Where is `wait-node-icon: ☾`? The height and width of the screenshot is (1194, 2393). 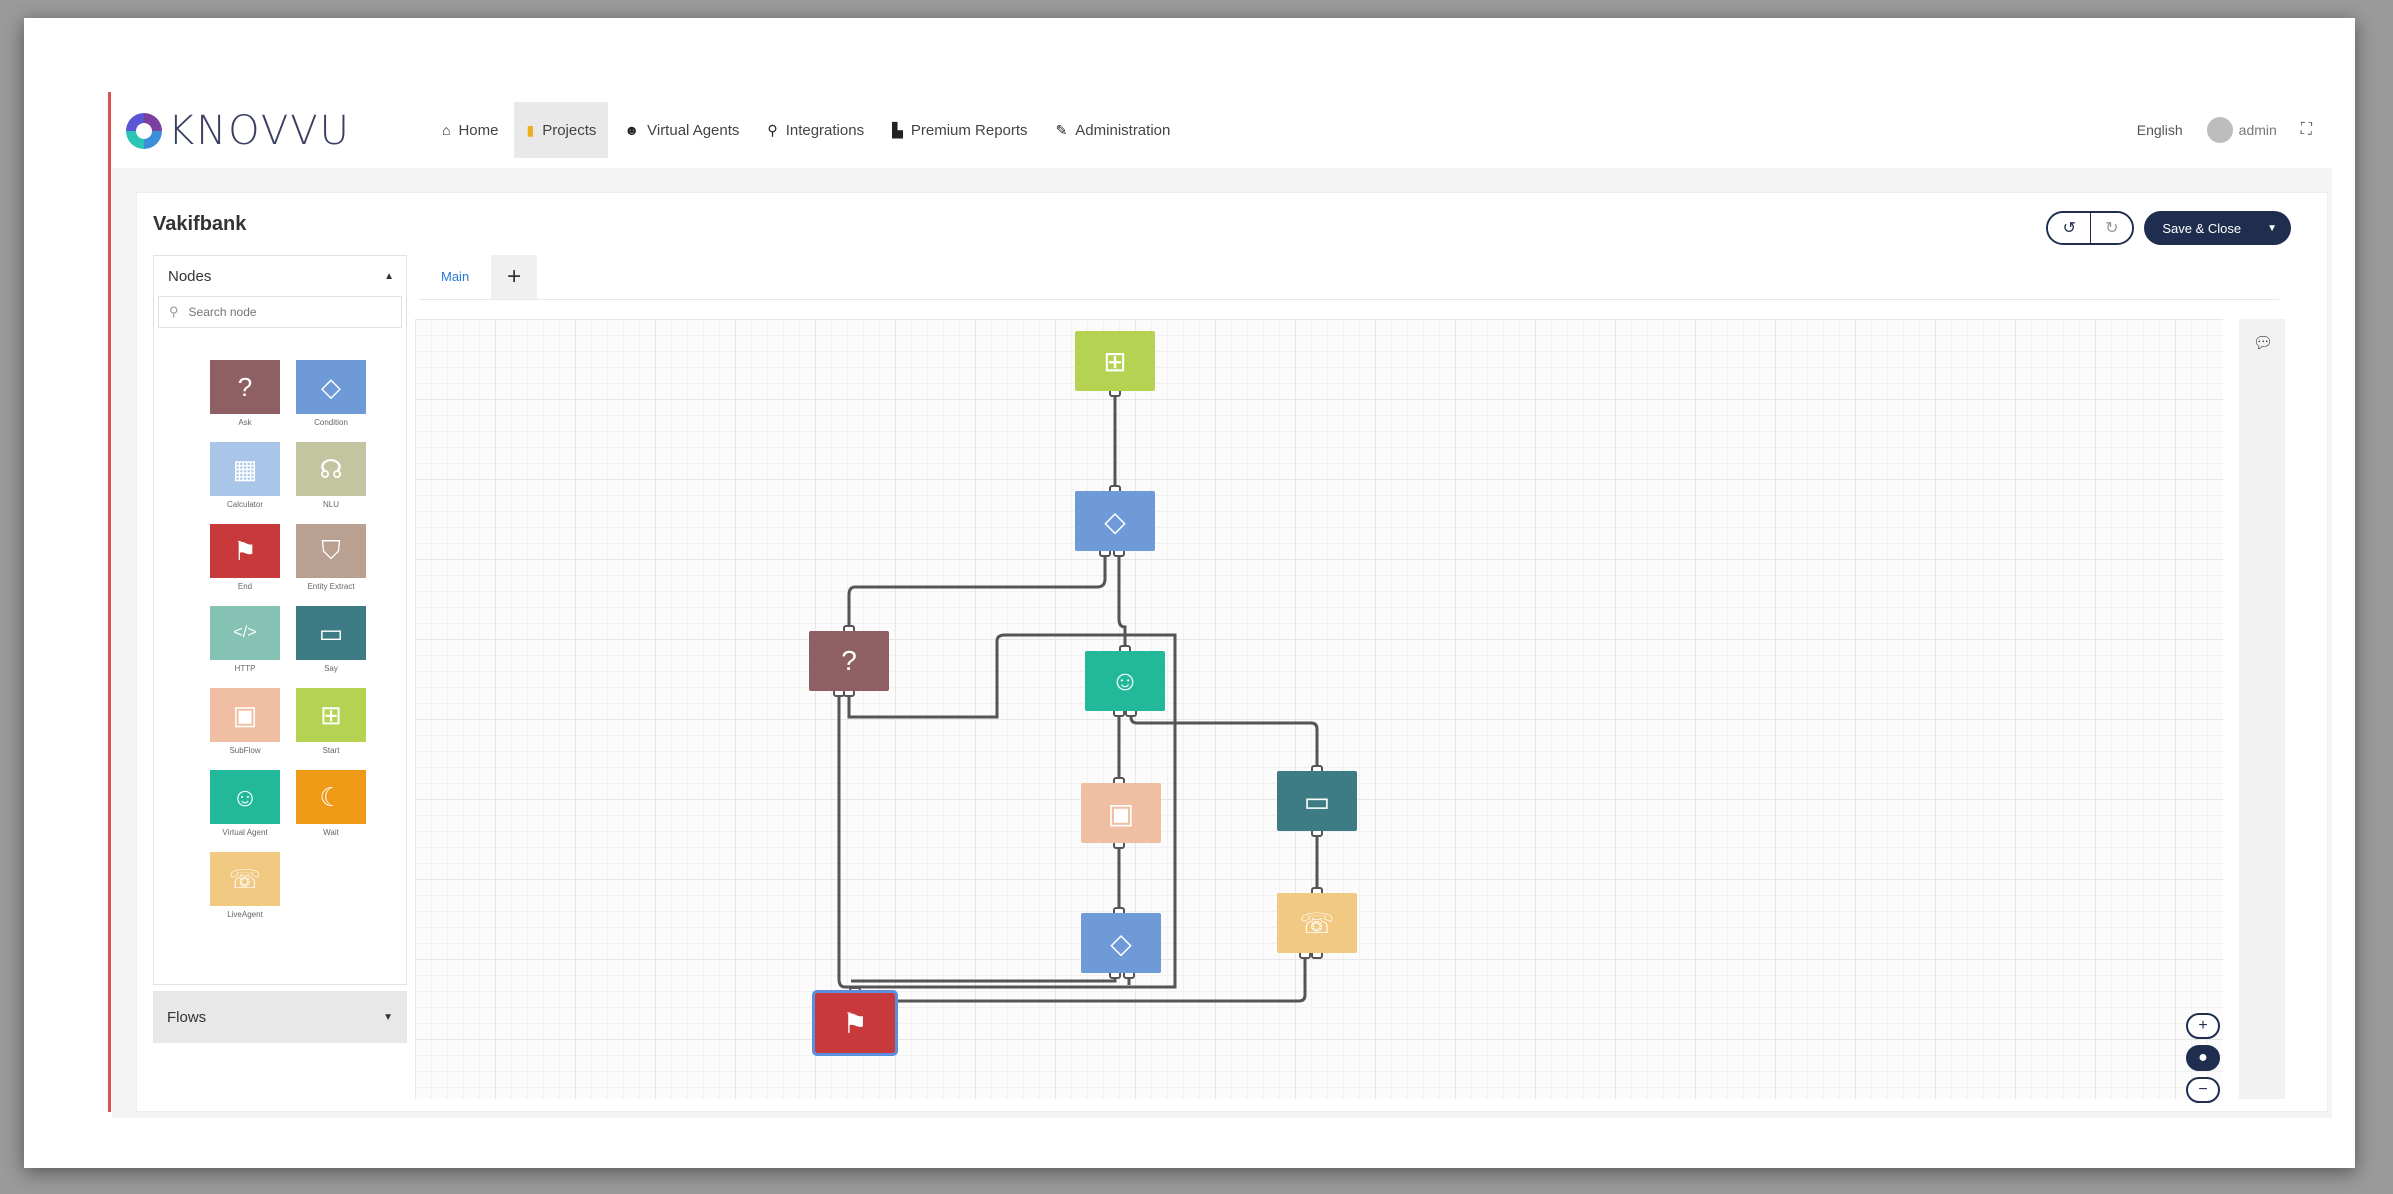 wait-node-icon: ☾ is located at coordinates (331, 797).